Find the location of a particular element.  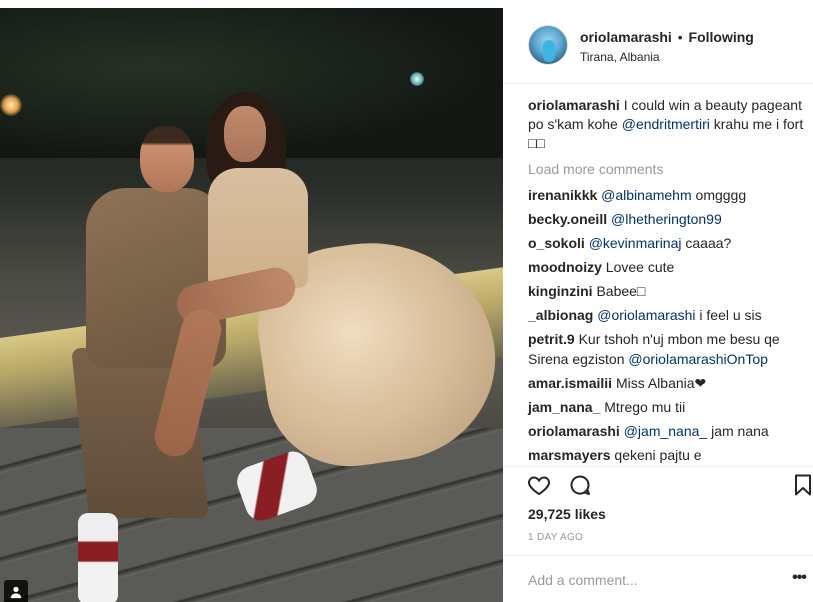

user-tag-icon is located at coordinates (16, 591).